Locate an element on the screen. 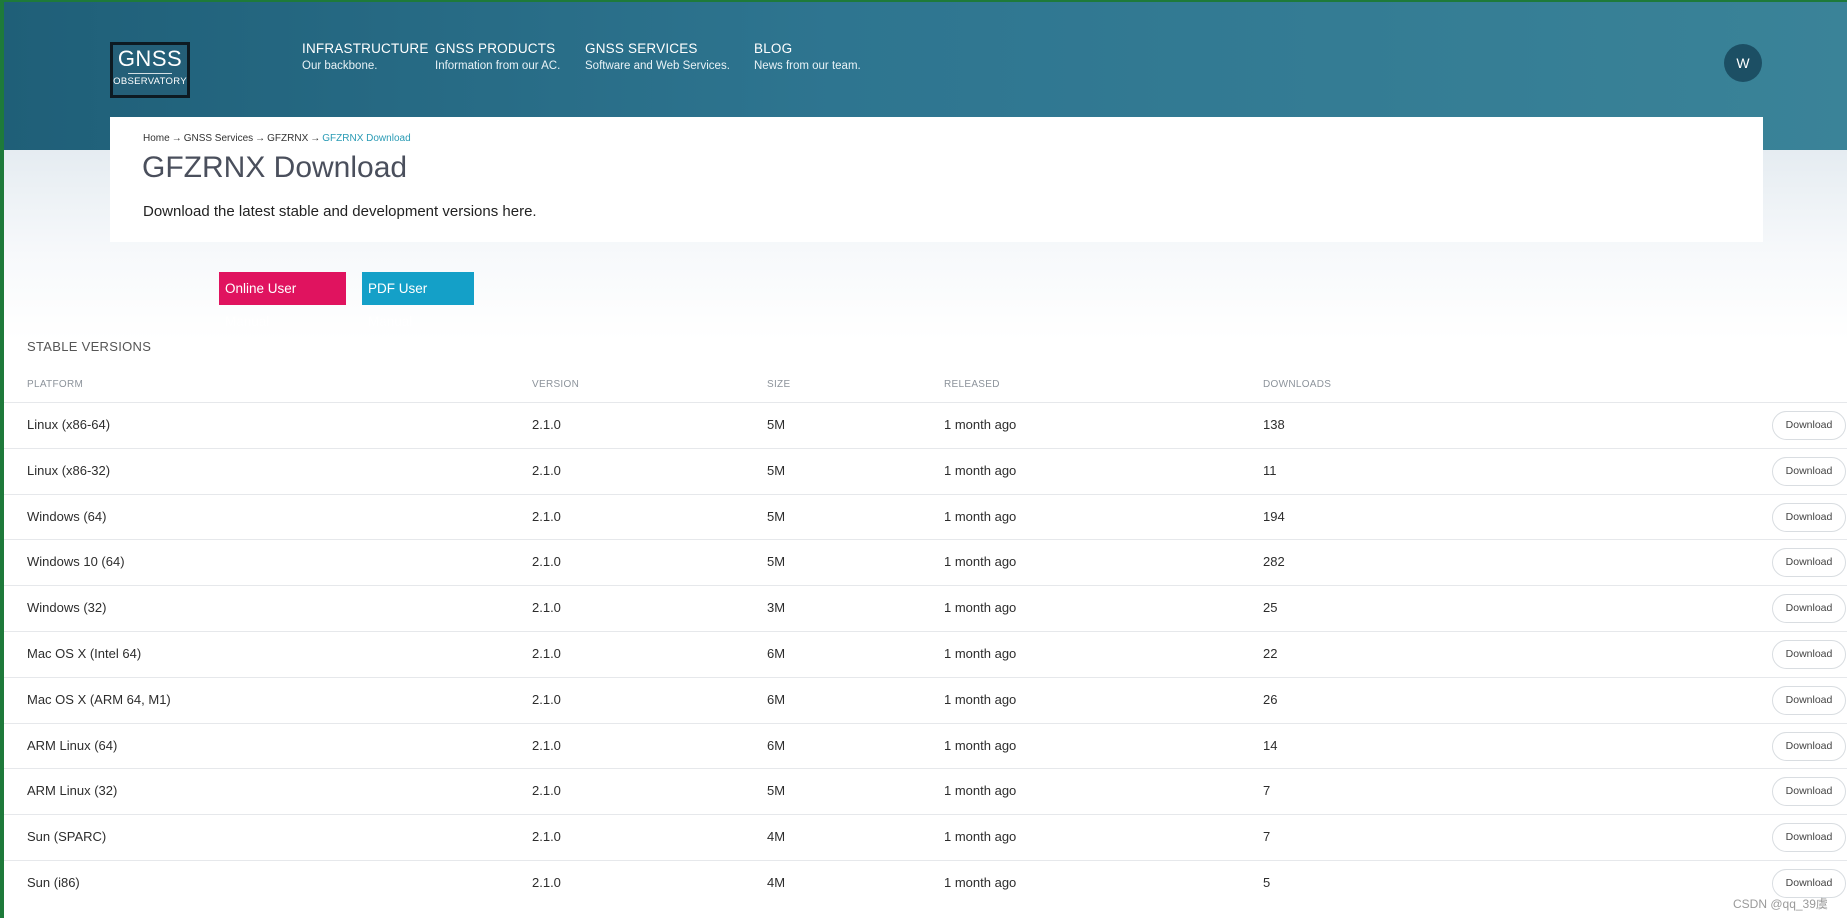 The image size is (1847, 918). cell-platform: ARM Linux (64) is located at coordinates (72, 745).